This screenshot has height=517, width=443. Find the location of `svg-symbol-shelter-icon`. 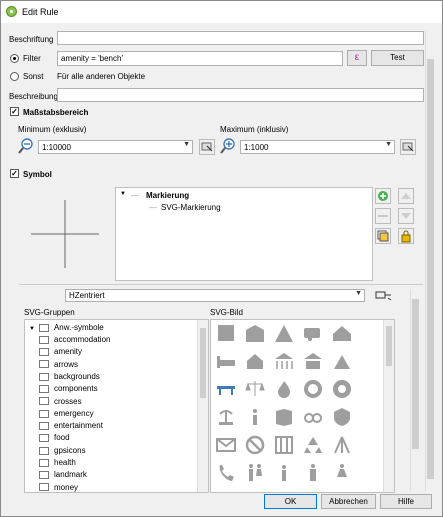

svg-symbol-shelter-icon is located at coordinates (284, 361).